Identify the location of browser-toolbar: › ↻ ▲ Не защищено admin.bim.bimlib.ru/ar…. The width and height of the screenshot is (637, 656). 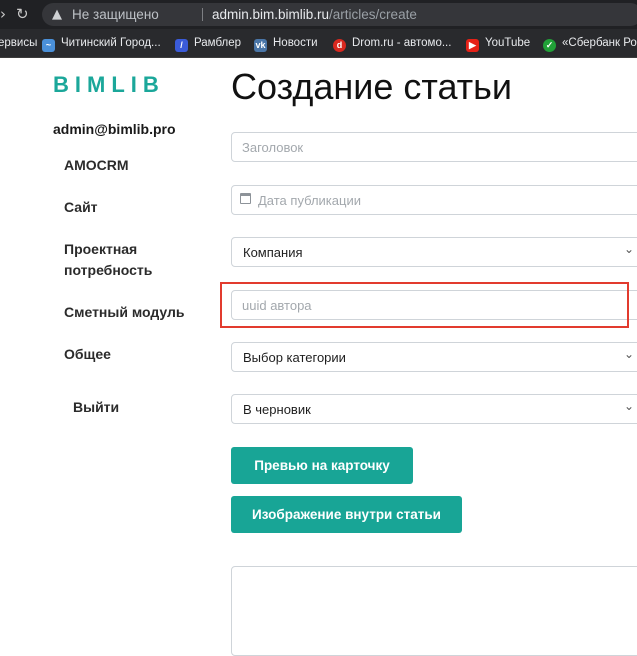
(318, 14).